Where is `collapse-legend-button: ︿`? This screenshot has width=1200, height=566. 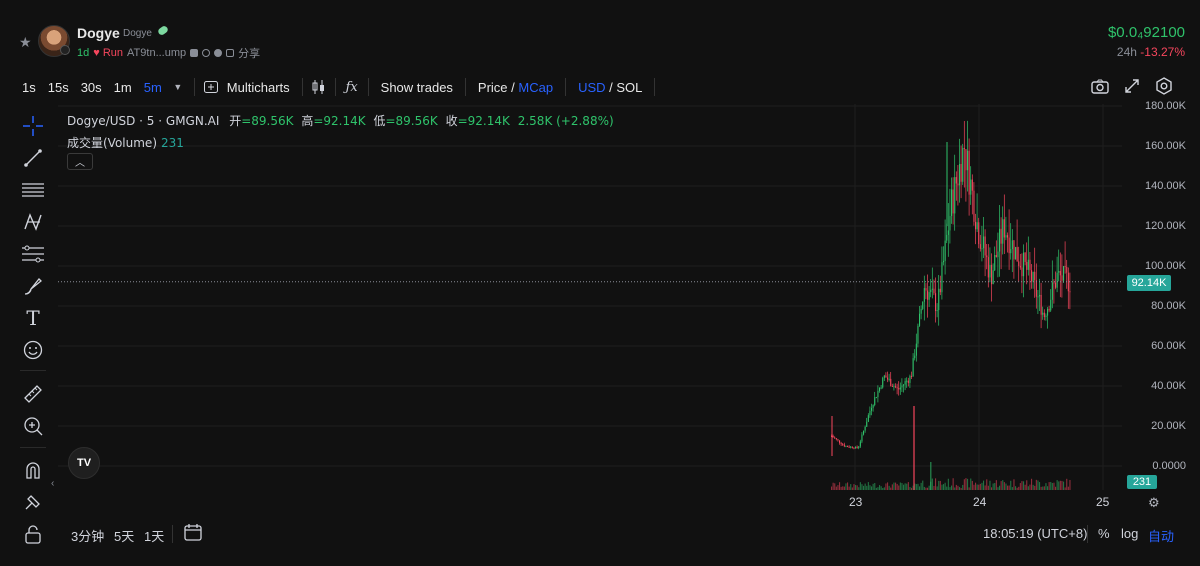 collapse-legend-button: ︿ is located at coordinates (80, 161).